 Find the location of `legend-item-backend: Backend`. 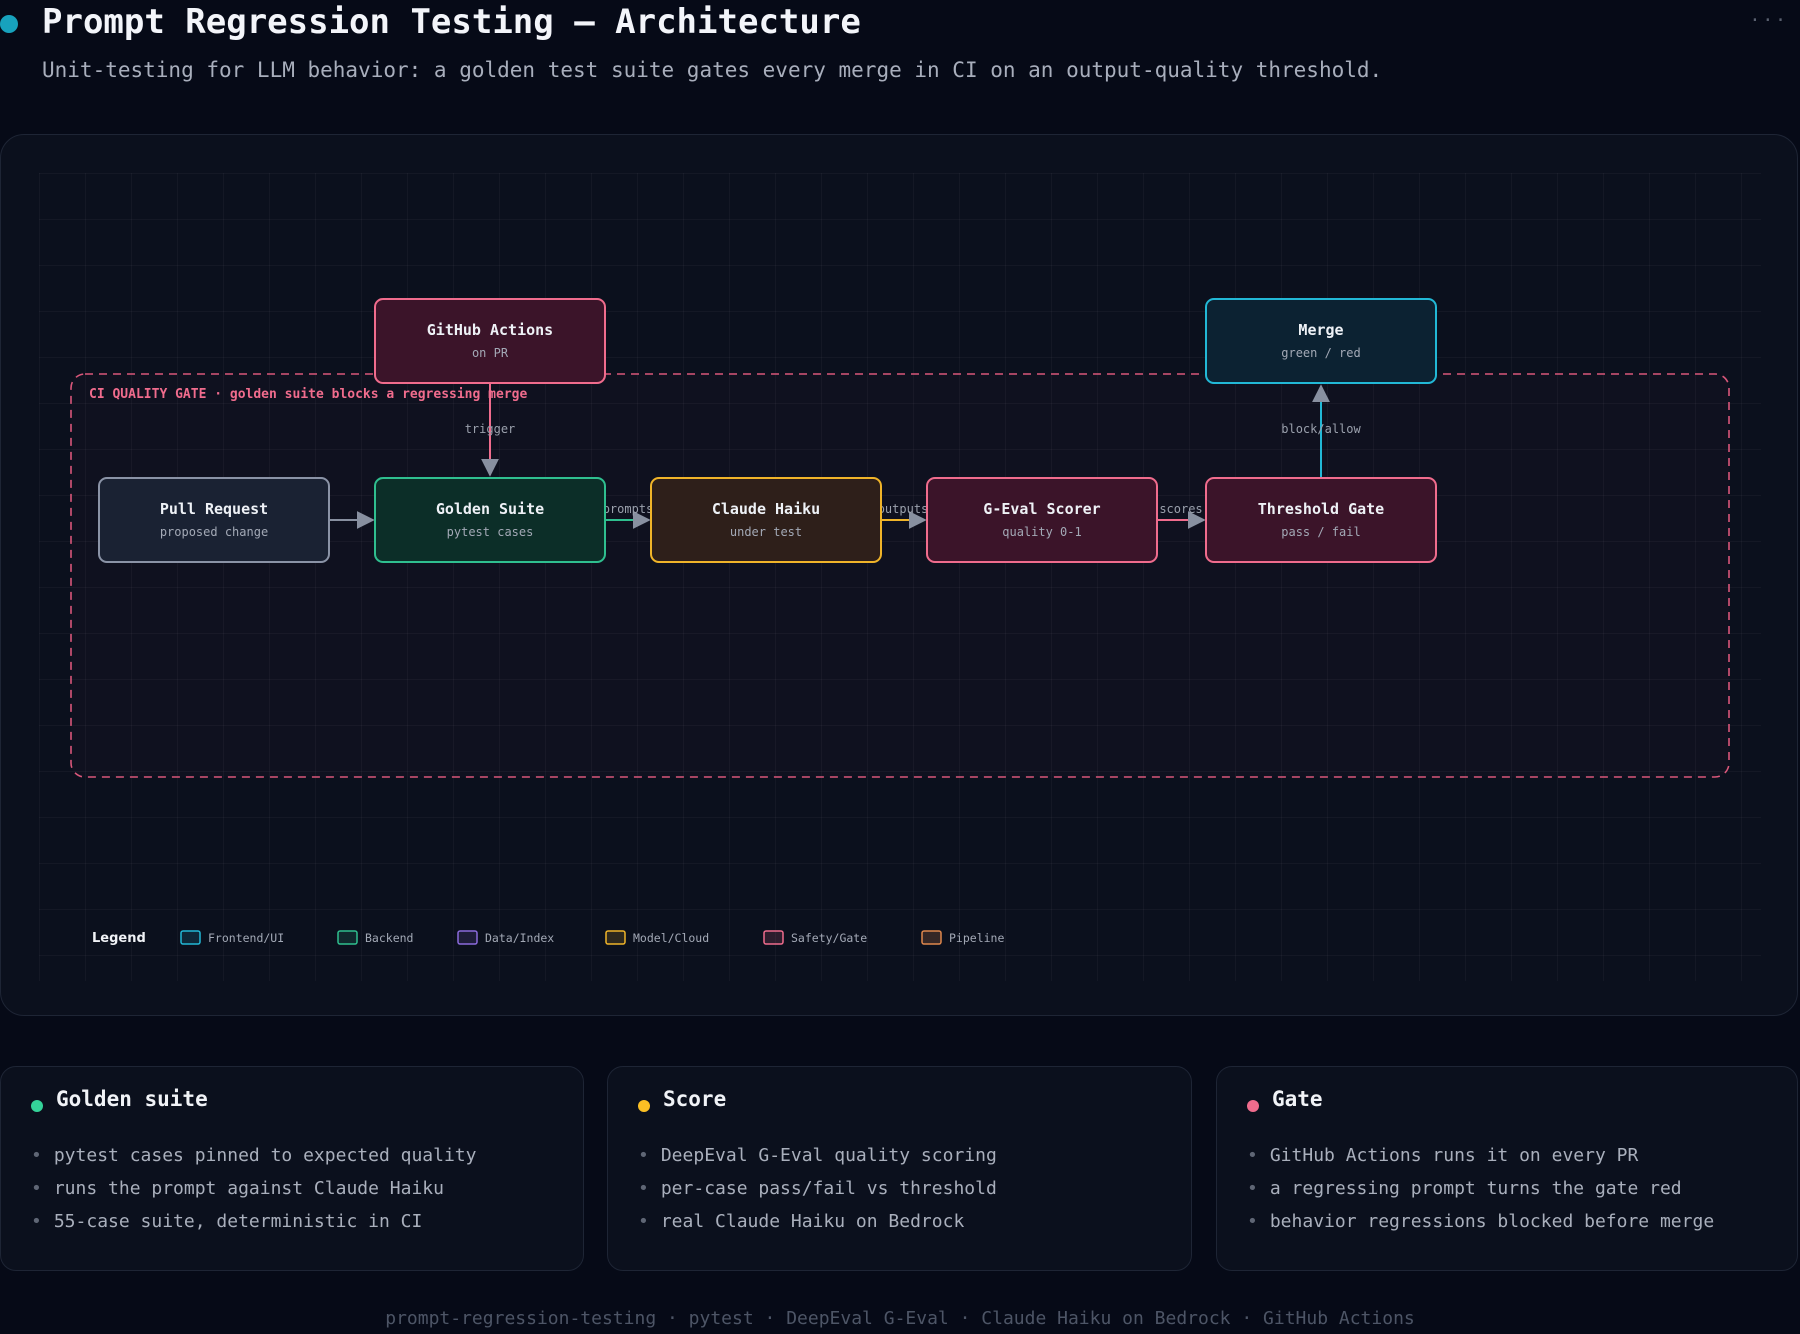

legend-item-backend: Backend is located at coordinates (375, 937).